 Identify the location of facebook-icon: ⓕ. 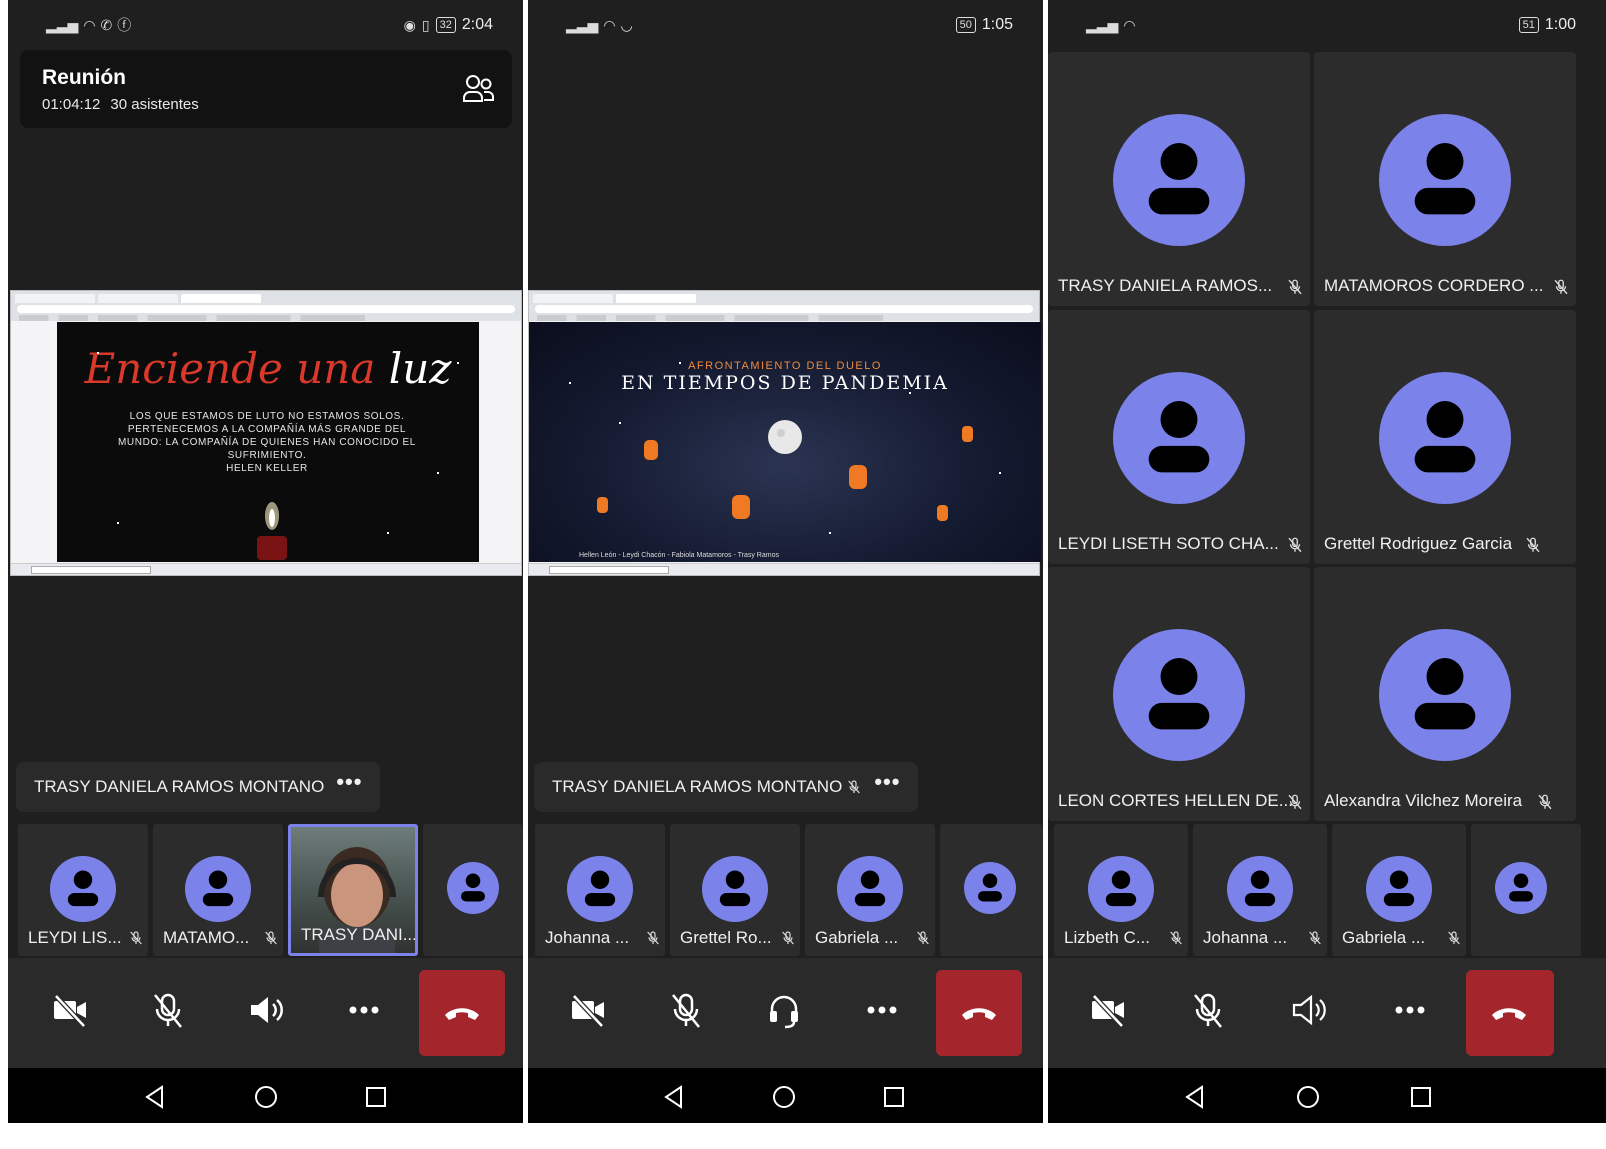
(124, 25).